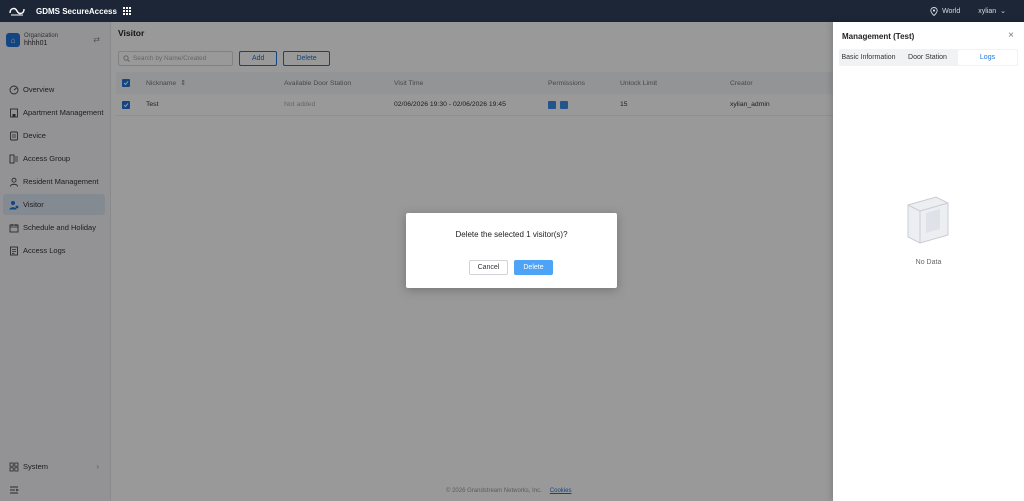  I want to click on user-name: xylian, so click(987, 11).